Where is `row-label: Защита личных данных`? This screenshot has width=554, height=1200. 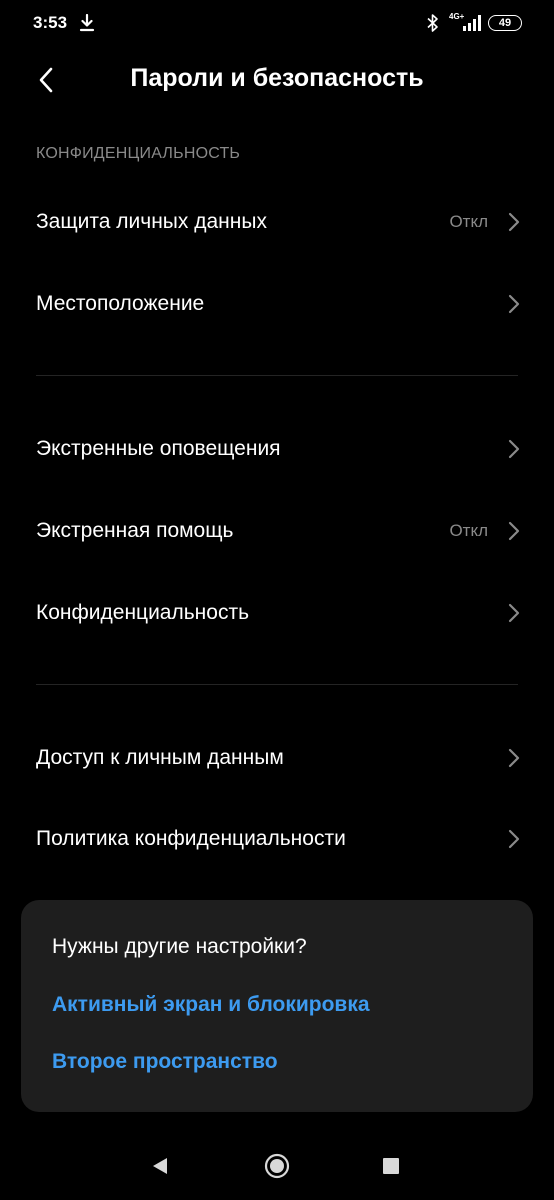 row-label: Защита личных данных is located at coordinates (151, 221).